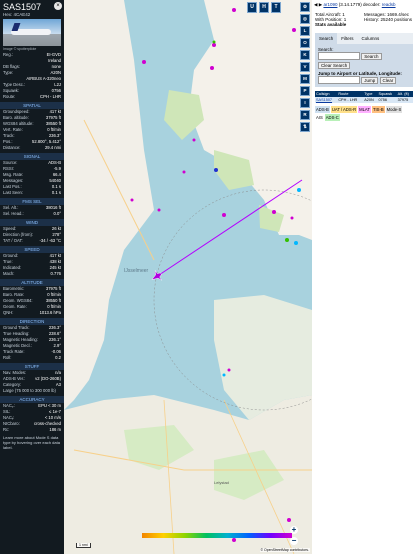  What do you see at coordinates (364, 109) in the screenshot?
I see `legend-item: MLAT` at bounding box center [364, 109].